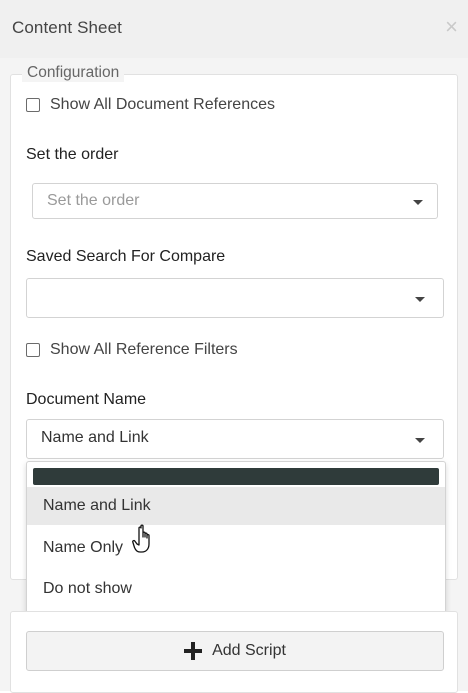  I want to click on dropdown-option-label: Name and Link, so click(97, 505).